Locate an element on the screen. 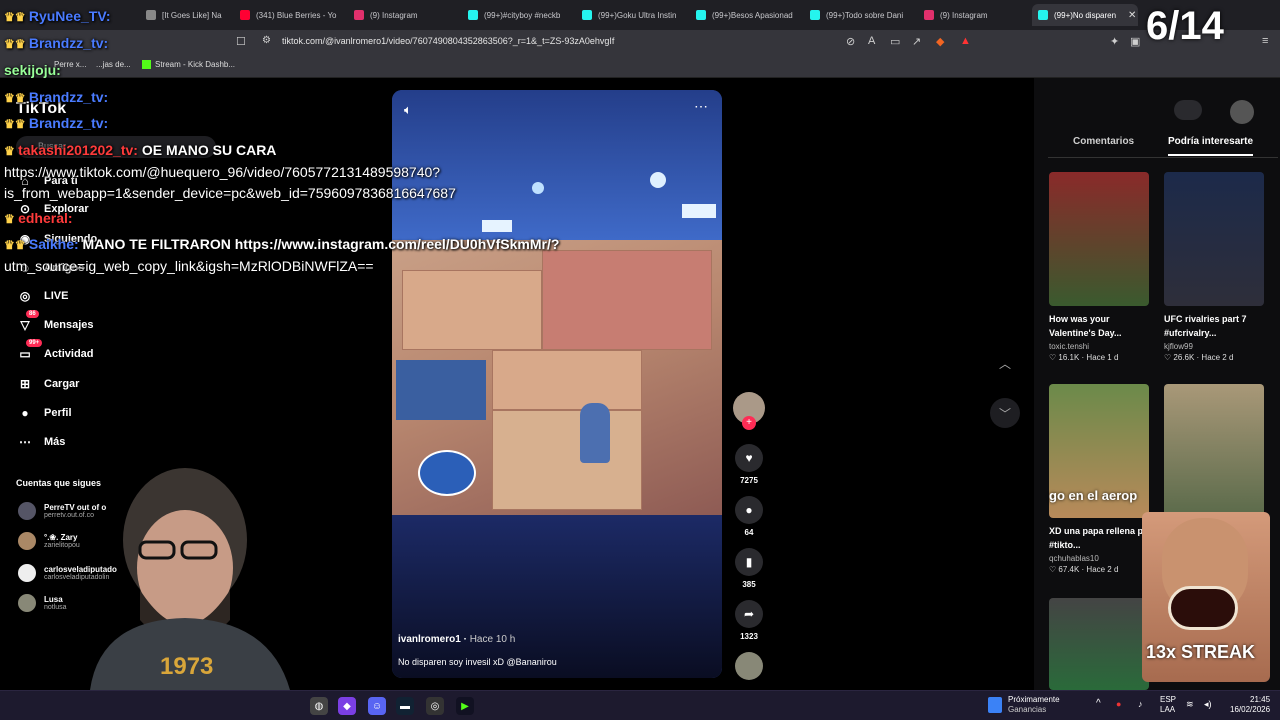 The height and width of the screenshot is (720, 1280). clock: 21:45 16/02/2026 is located at coordinates (1250, 705).